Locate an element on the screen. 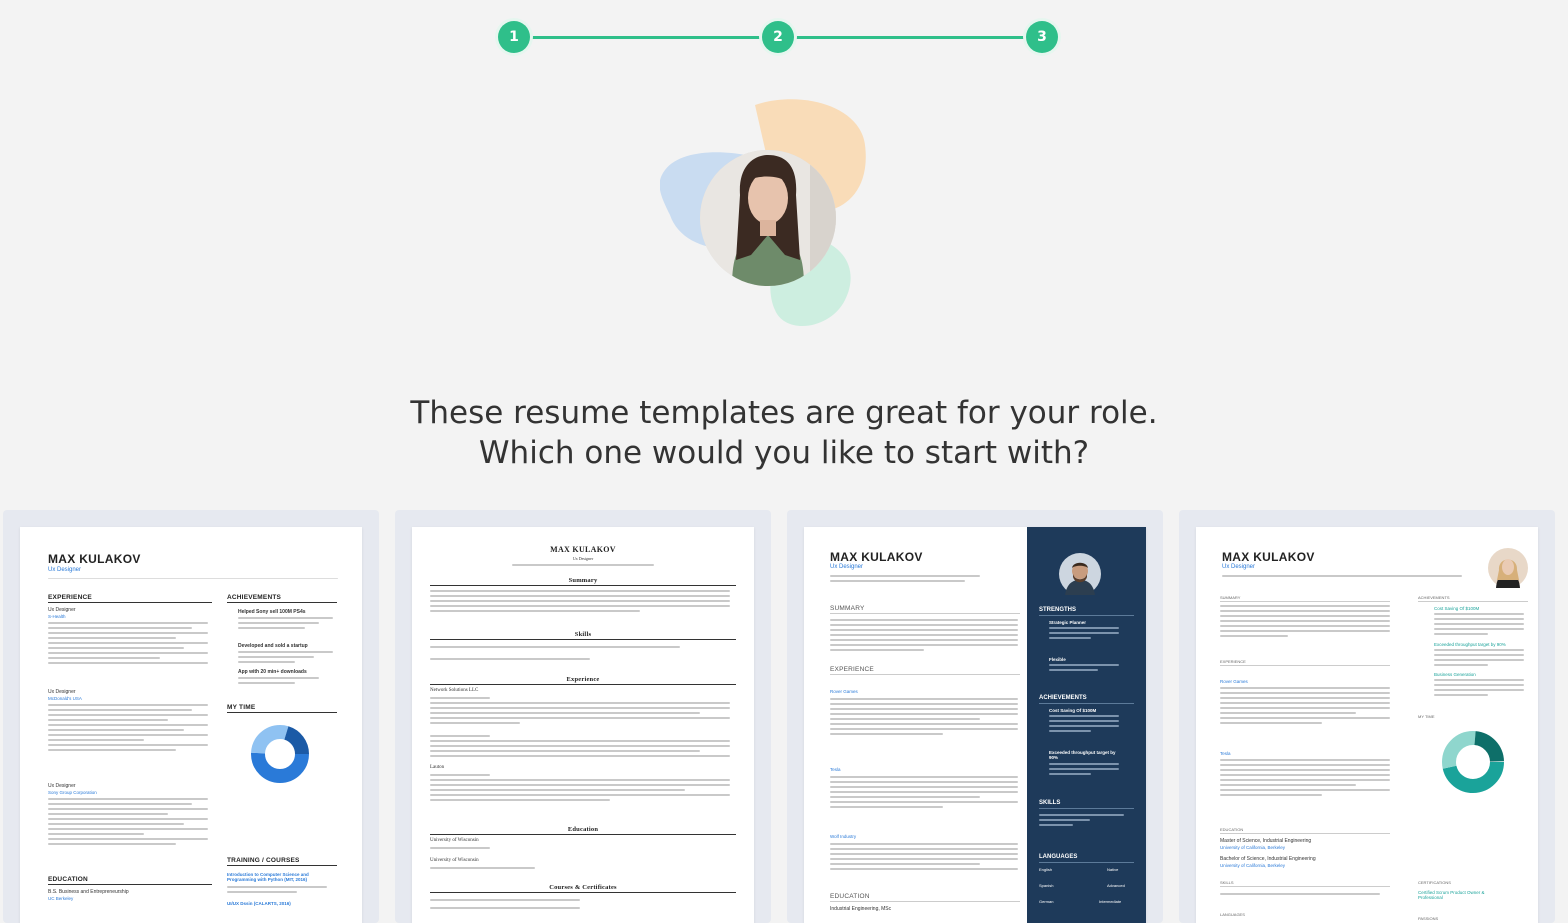  company: S-Health is located at coordinates (57, 616).